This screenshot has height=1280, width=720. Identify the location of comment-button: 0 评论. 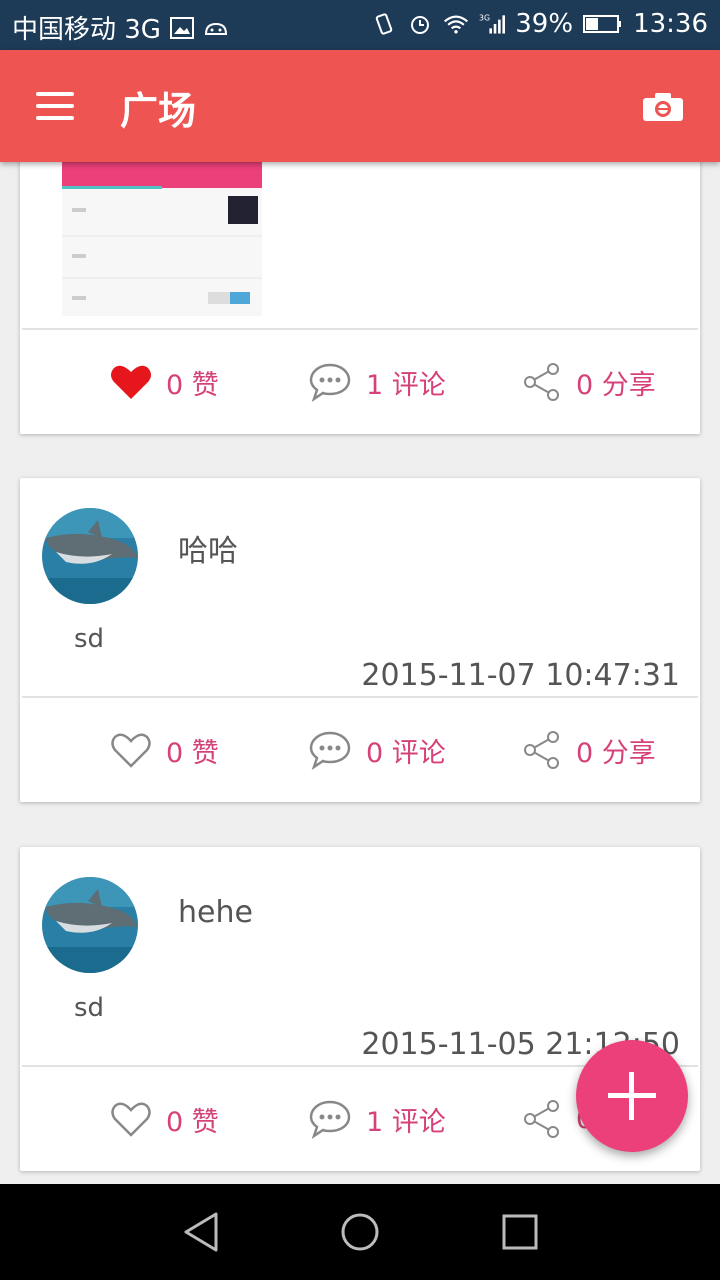
(377, 750).